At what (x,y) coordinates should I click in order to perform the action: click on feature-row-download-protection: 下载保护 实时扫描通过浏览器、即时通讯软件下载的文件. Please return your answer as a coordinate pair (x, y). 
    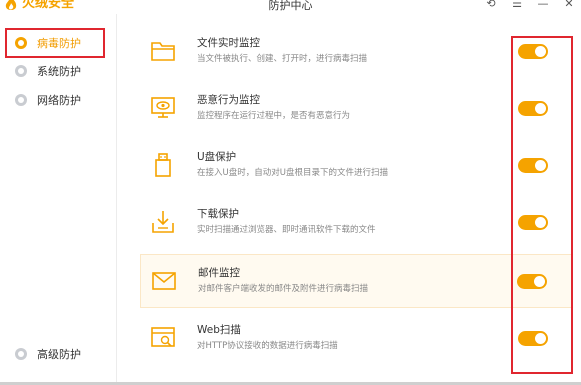
    Looking at the image, I should click on (356, 222).